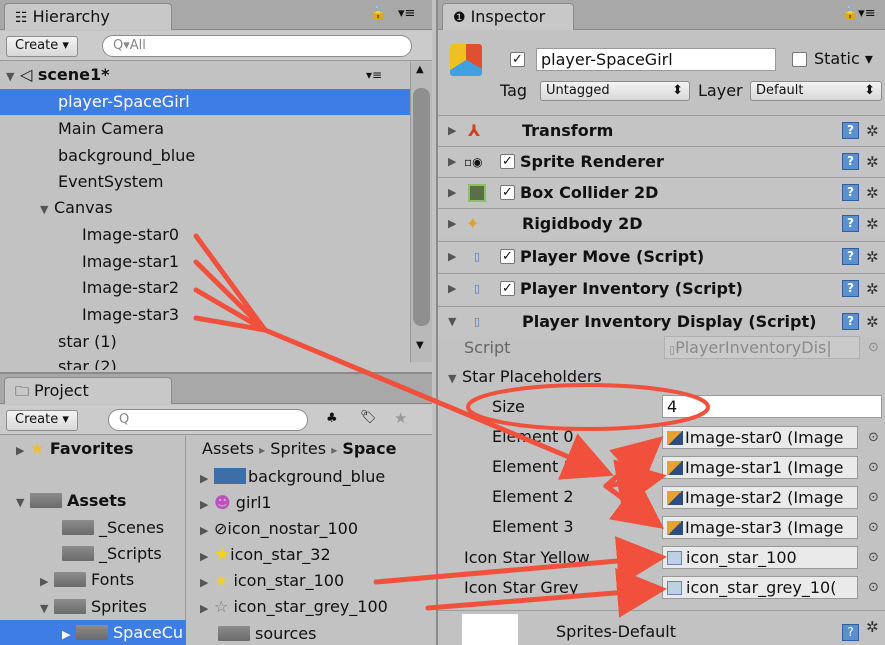 The height and width of the screenshot is (645, 885). What do you see at coordinates (93, 632) in the screenshot?
I see `folder-item: ▶ SpaceCu` at bounding box center [93, 632].